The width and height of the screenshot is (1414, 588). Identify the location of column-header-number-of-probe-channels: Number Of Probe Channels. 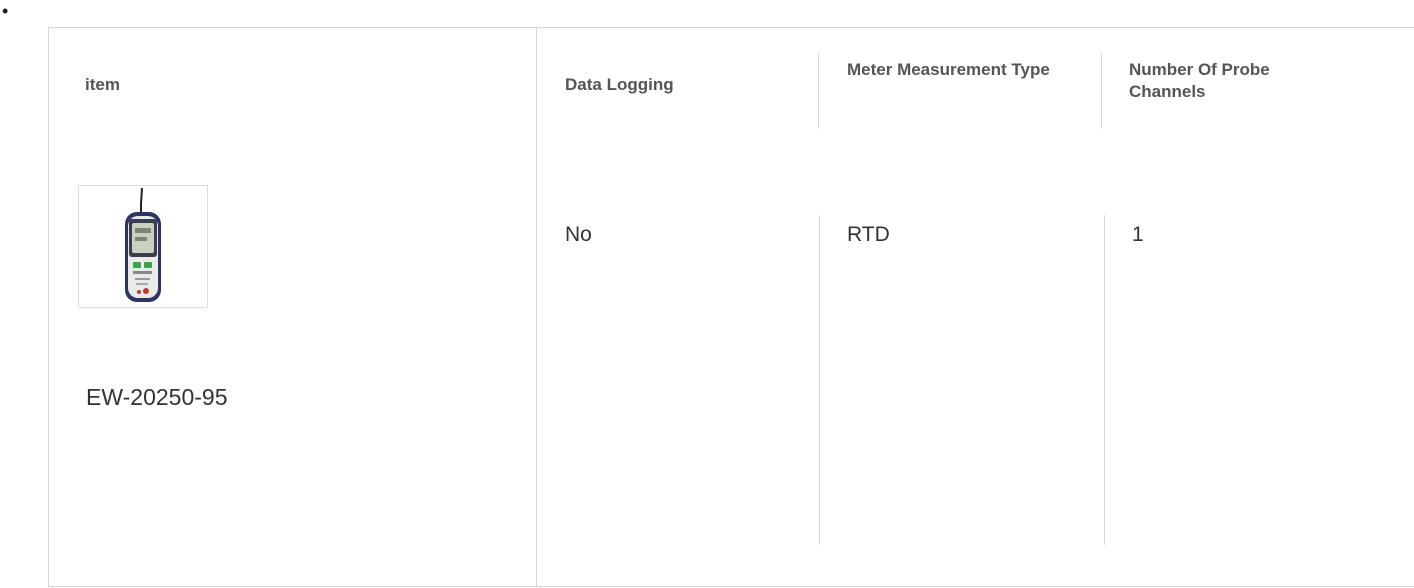
(1199, 80).